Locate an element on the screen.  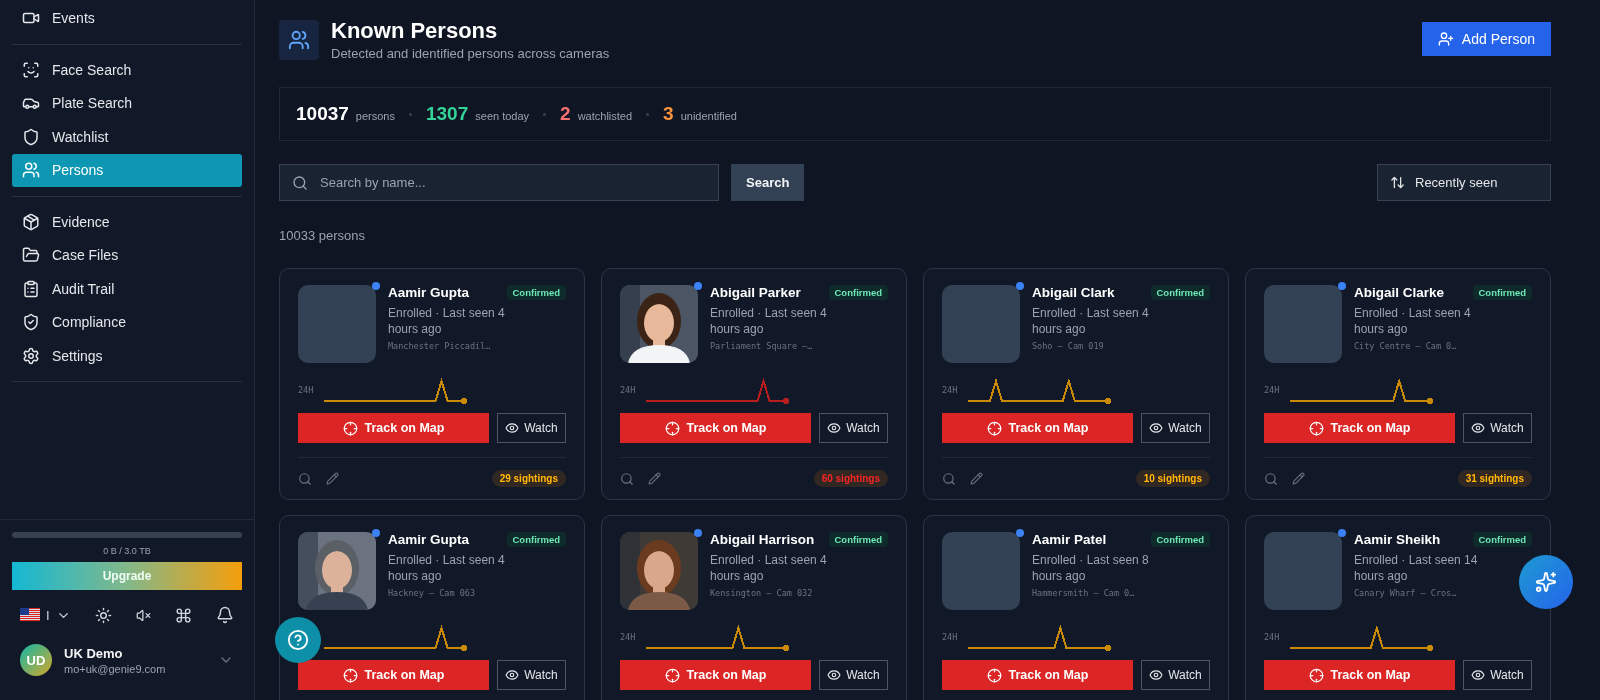
nav-item: Settings is located at coordinates (127, 355).